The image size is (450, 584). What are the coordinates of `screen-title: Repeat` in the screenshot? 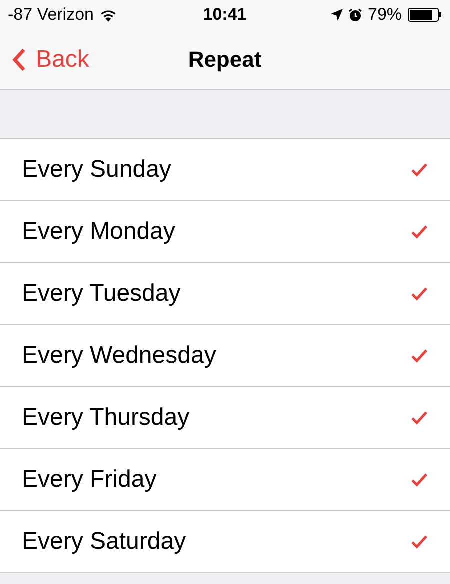 It's located at (225, 59).